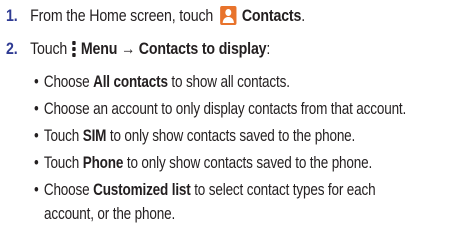  What do you see at coordinates (268, 49) in the screenshot?
I see `step-text-end: :` at bounding box center [268, 49].